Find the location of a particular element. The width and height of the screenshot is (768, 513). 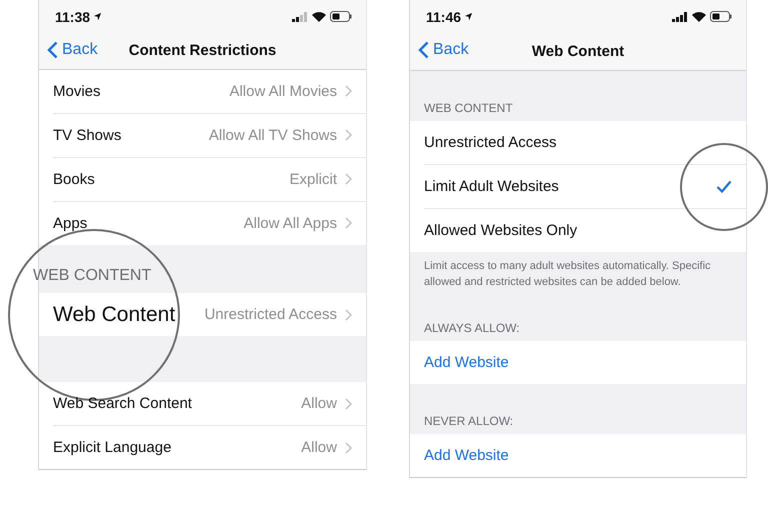

row-label: Web Search Content is located at coordinates (122, 403).